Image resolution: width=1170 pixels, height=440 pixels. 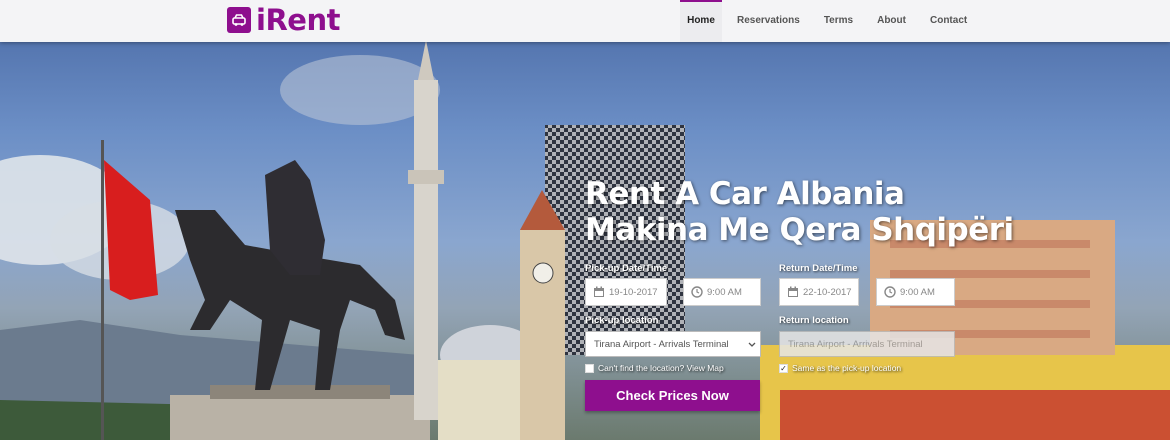 What do you see at coordinates (891, 21) in the screenshot?
I see `nav-about: About` at bounding box center [891, 21].